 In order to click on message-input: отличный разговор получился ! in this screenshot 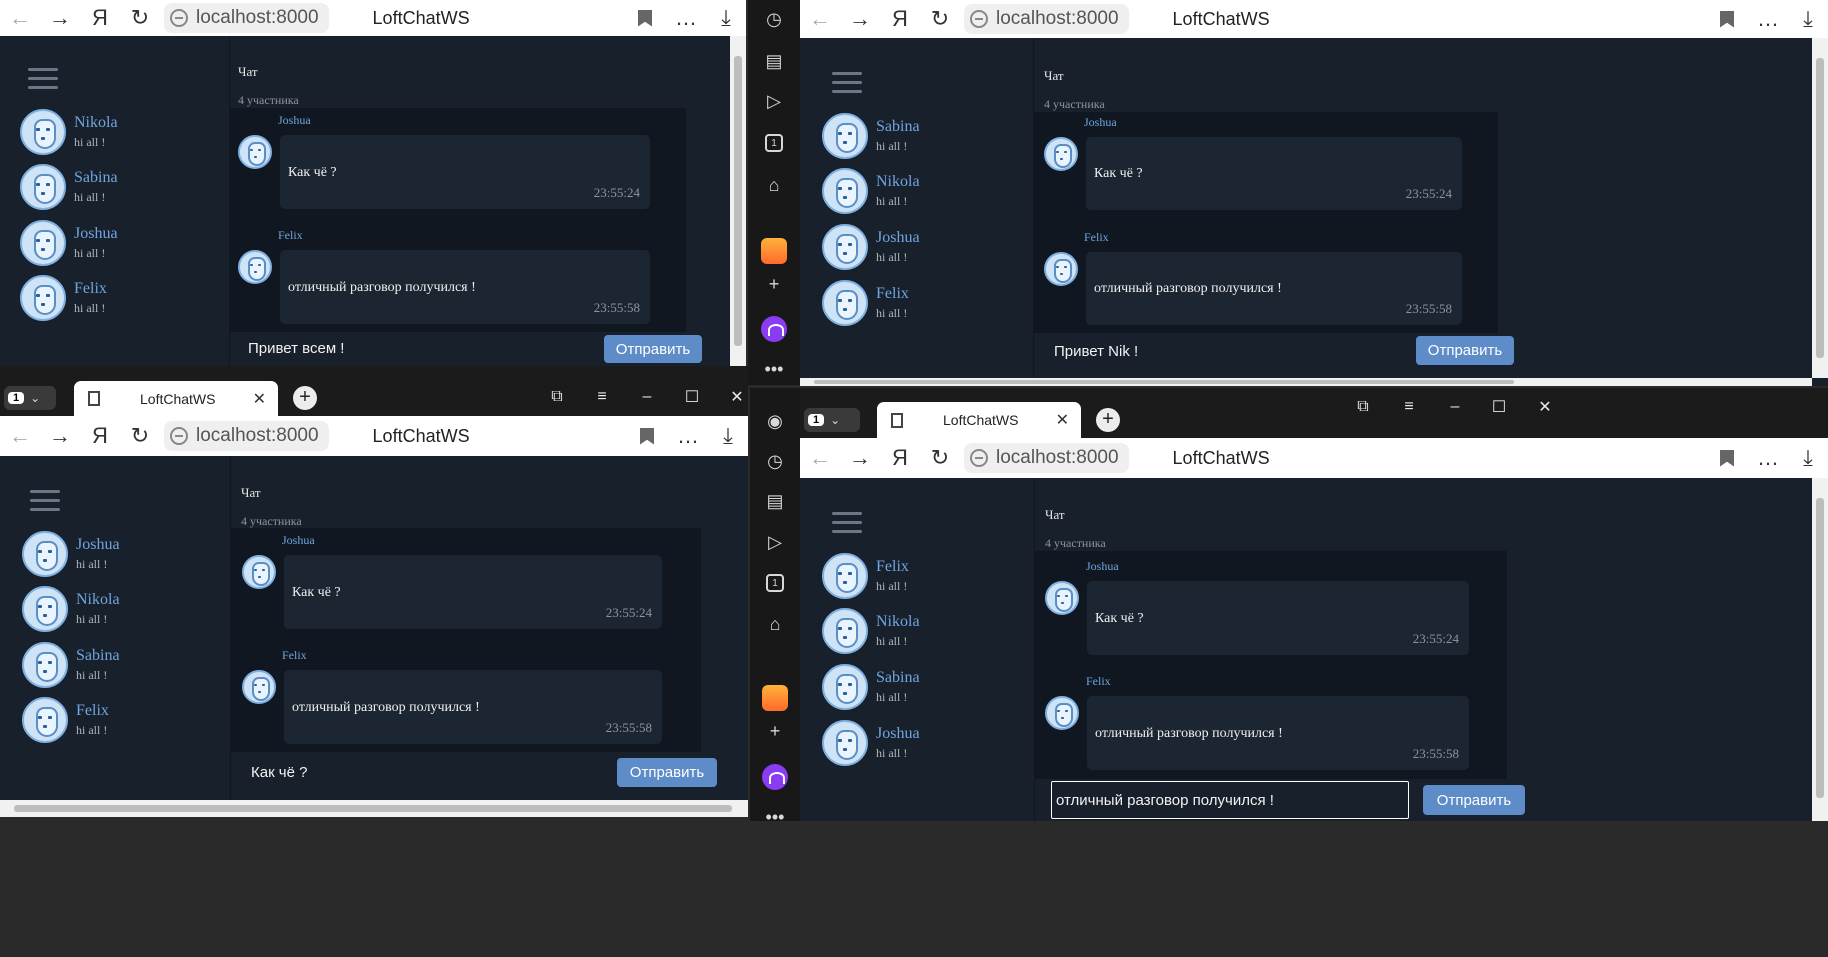, I will do `click(1230, 800)`.